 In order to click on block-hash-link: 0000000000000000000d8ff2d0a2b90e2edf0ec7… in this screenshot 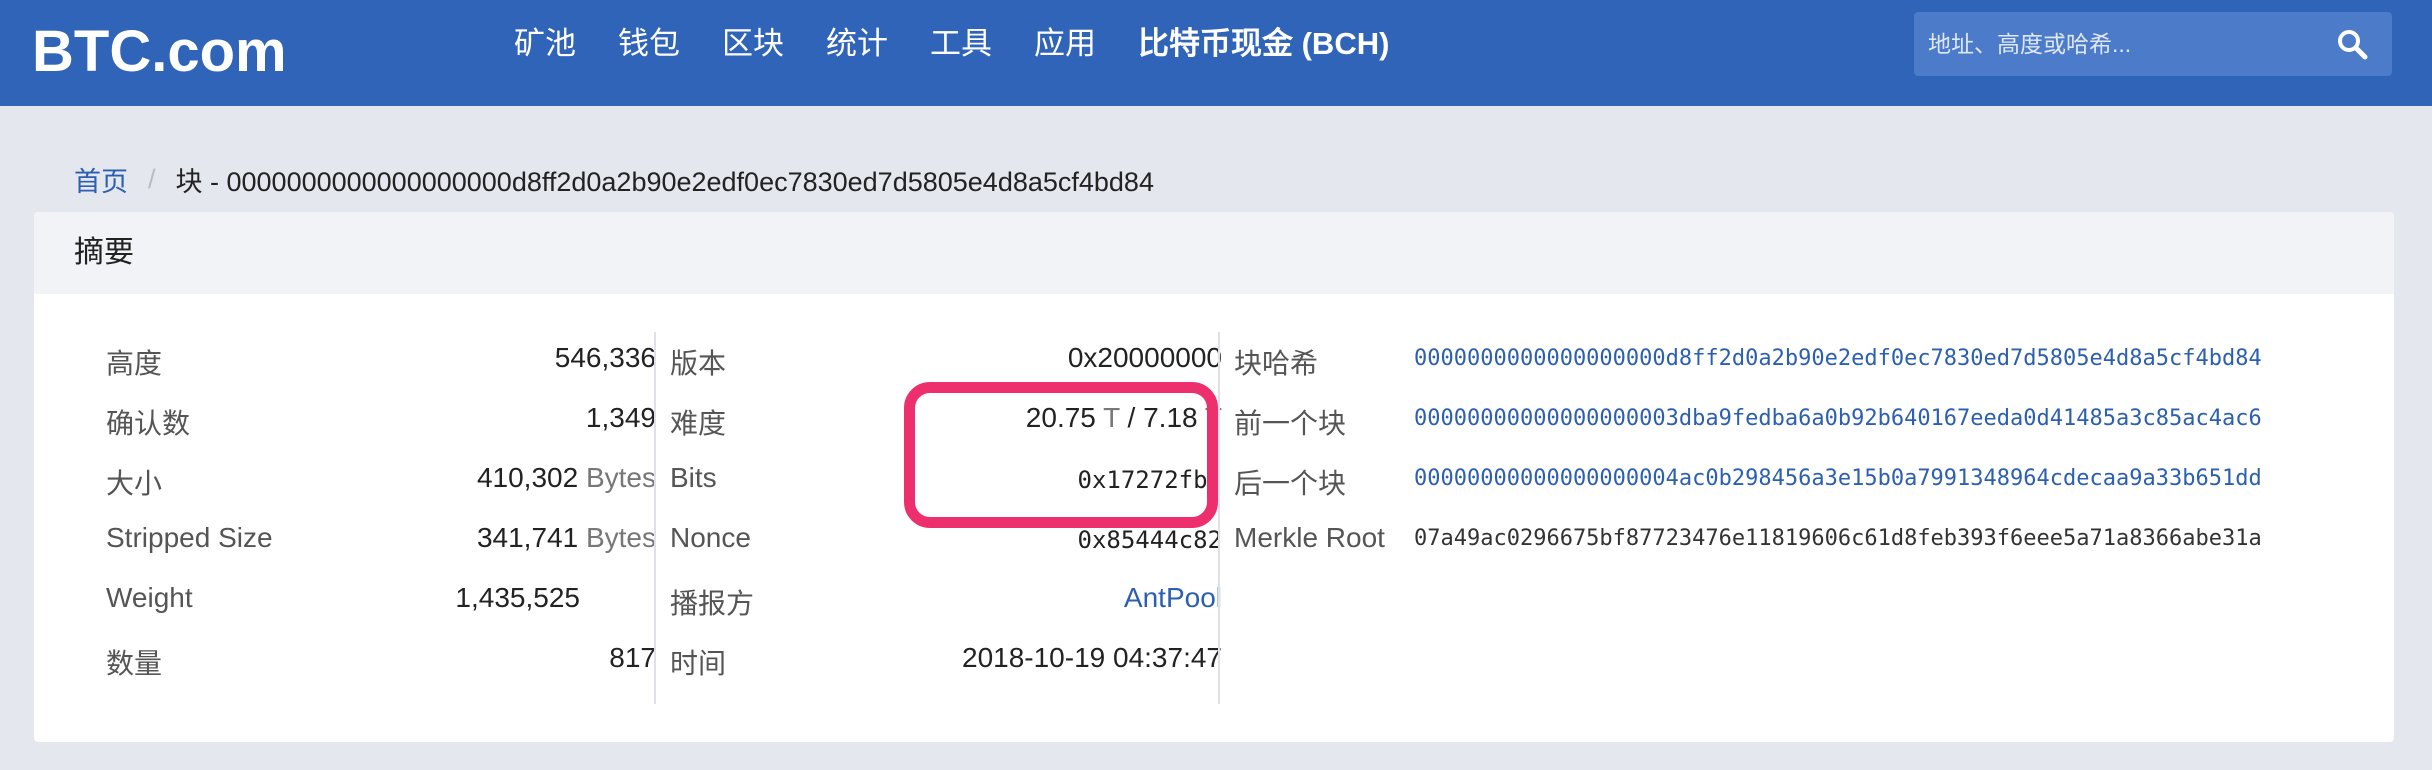, I will do `click(1838, 358)`.